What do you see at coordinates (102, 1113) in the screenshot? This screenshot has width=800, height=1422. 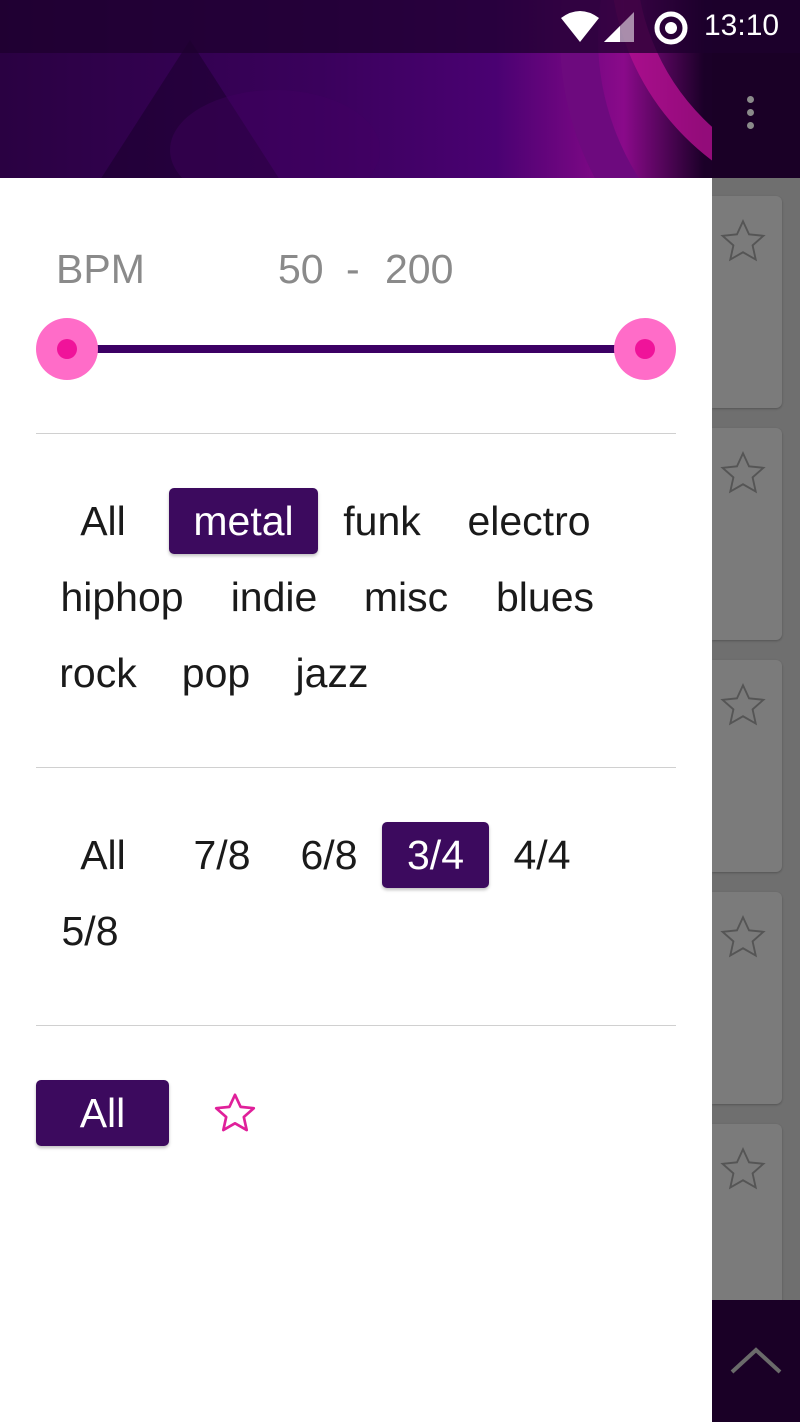 I see `favorites-chip-all: All` at bounding box center [102, 1113].